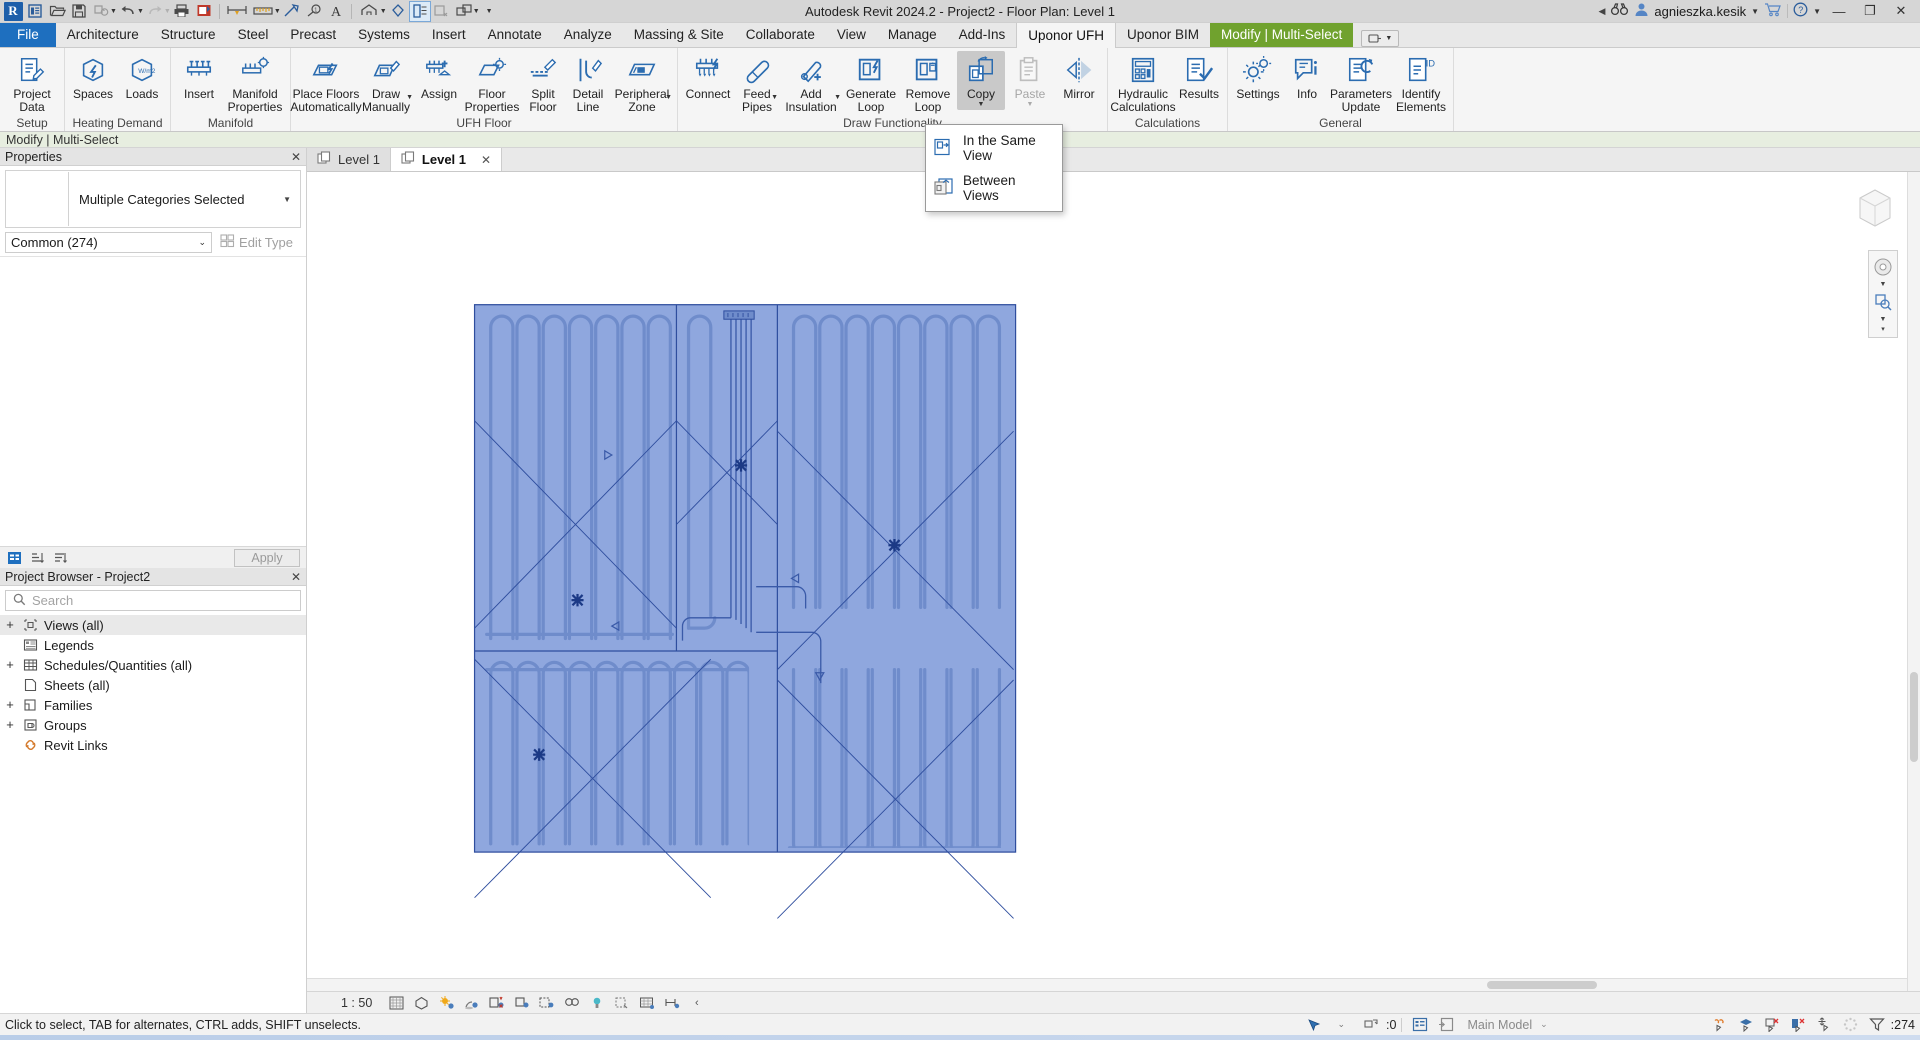 Image resolution: width=1920 pixels, height=1040 pixels. What do you see at coordinates (515, 34) in the screenshot?
I see `ribbon-tab-annotate: Annotate` at bounding box center [515, 34].